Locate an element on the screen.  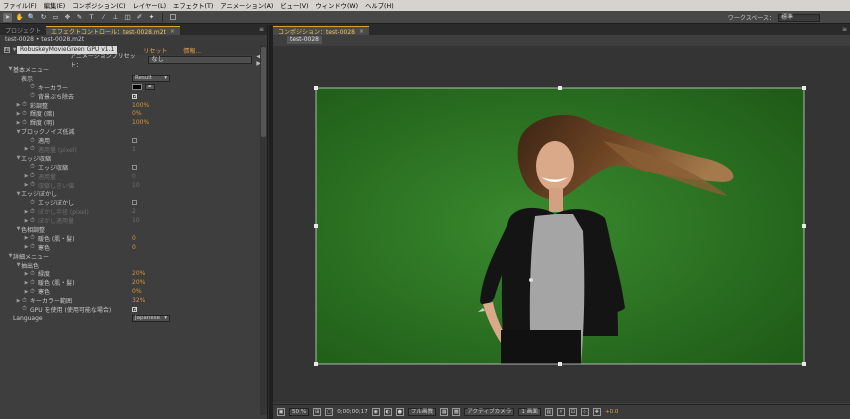
menu-item: レイヤー(L) is located at coordinates (149, 5).